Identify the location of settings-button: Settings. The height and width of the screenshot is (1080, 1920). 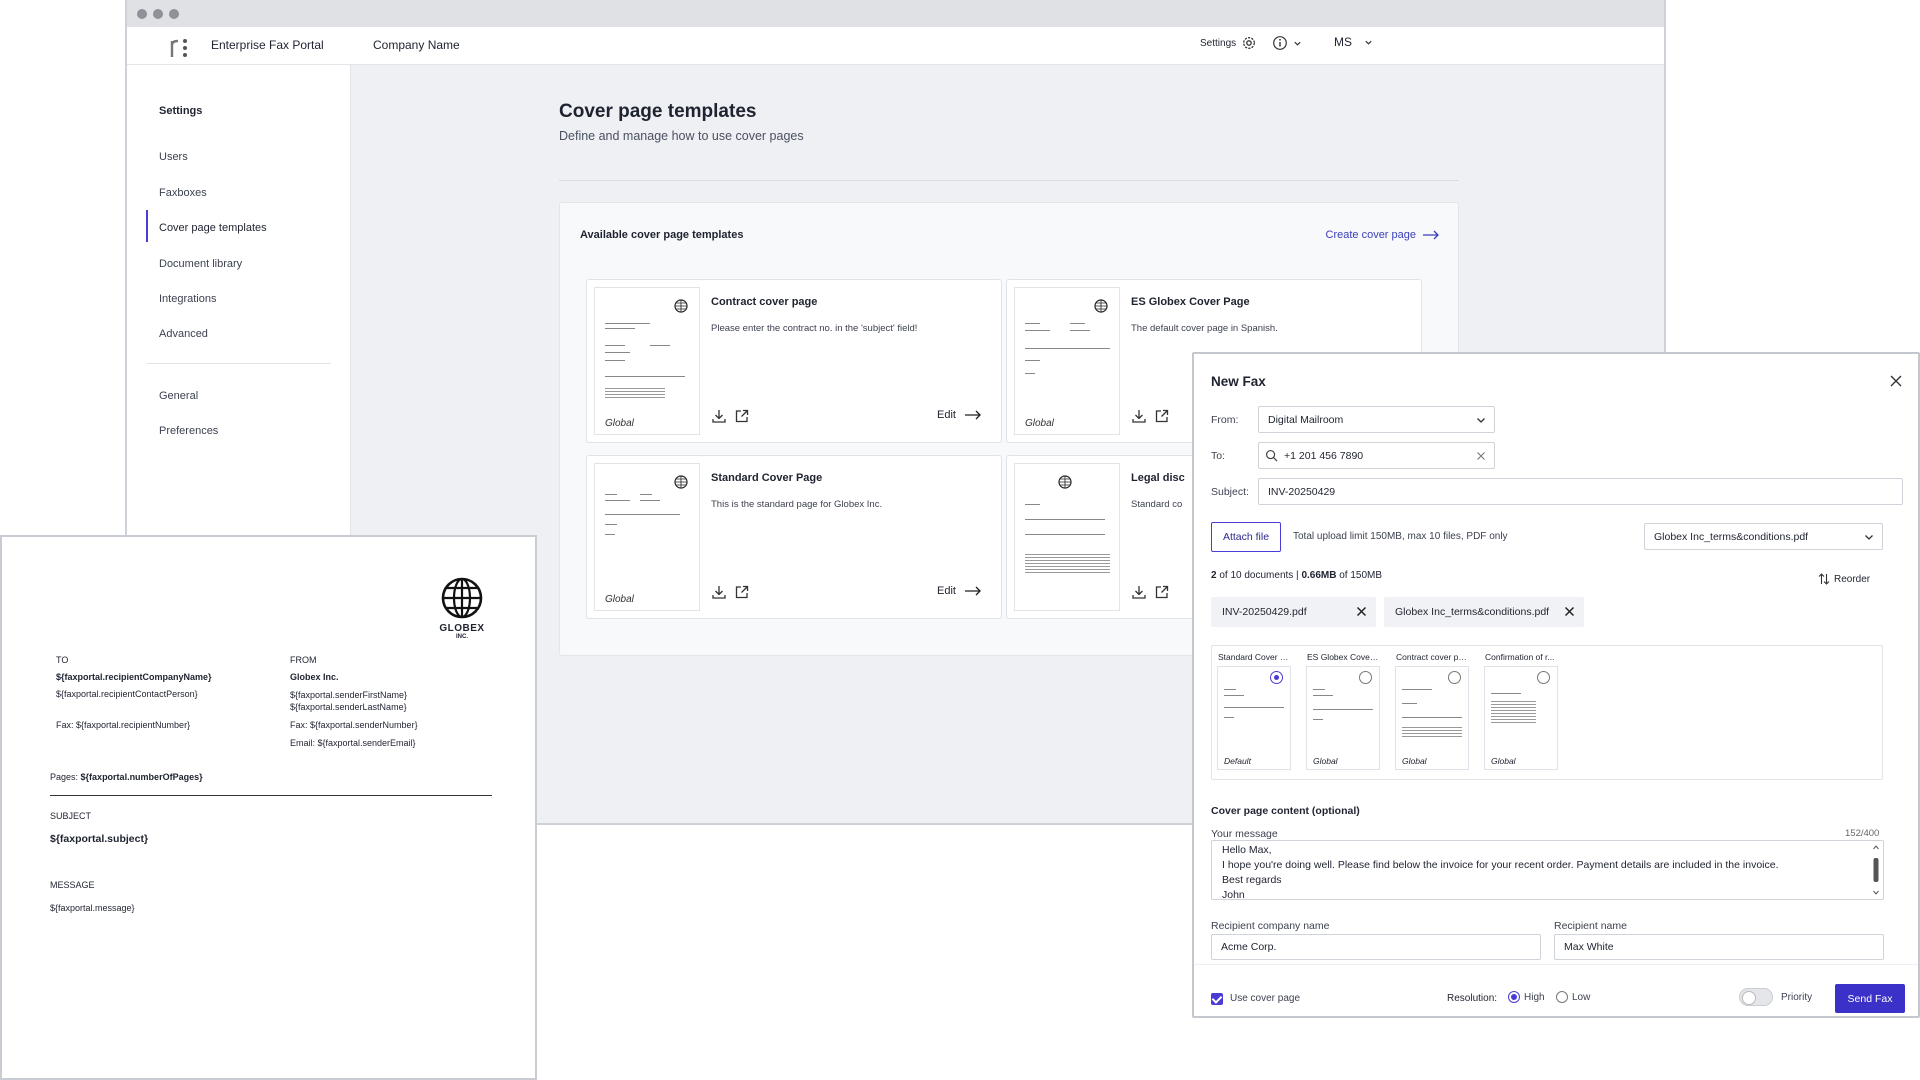
(1228, 43).